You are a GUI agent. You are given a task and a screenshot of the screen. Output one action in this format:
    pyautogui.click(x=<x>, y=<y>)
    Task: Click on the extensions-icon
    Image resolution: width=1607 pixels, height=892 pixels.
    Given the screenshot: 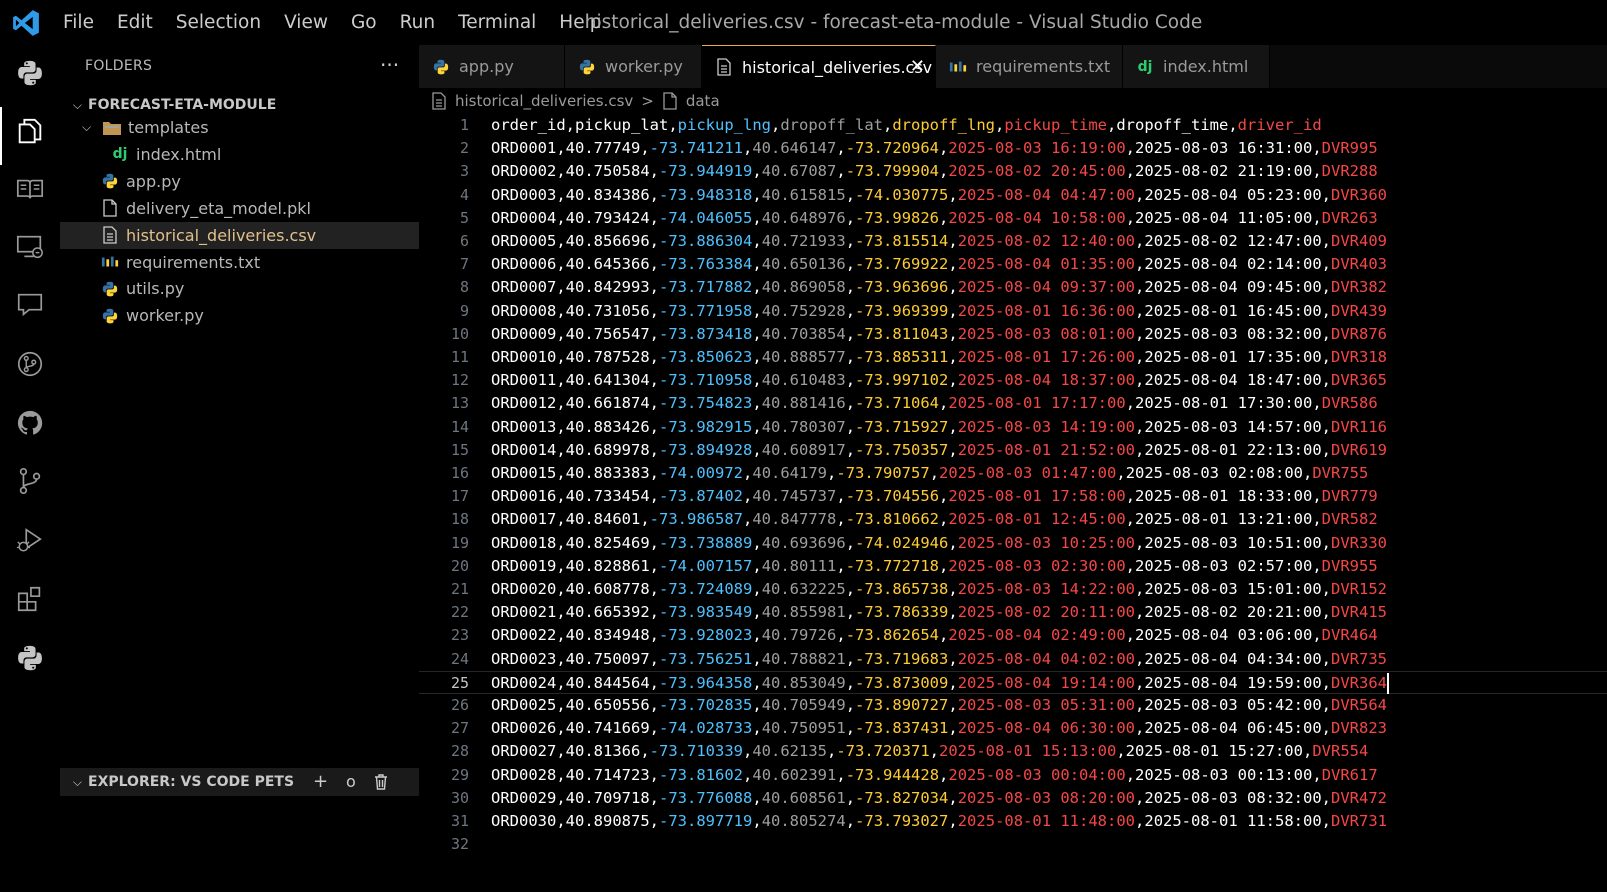 What is the action you would take?
    pyautogui.click(x=30, y=599)
    